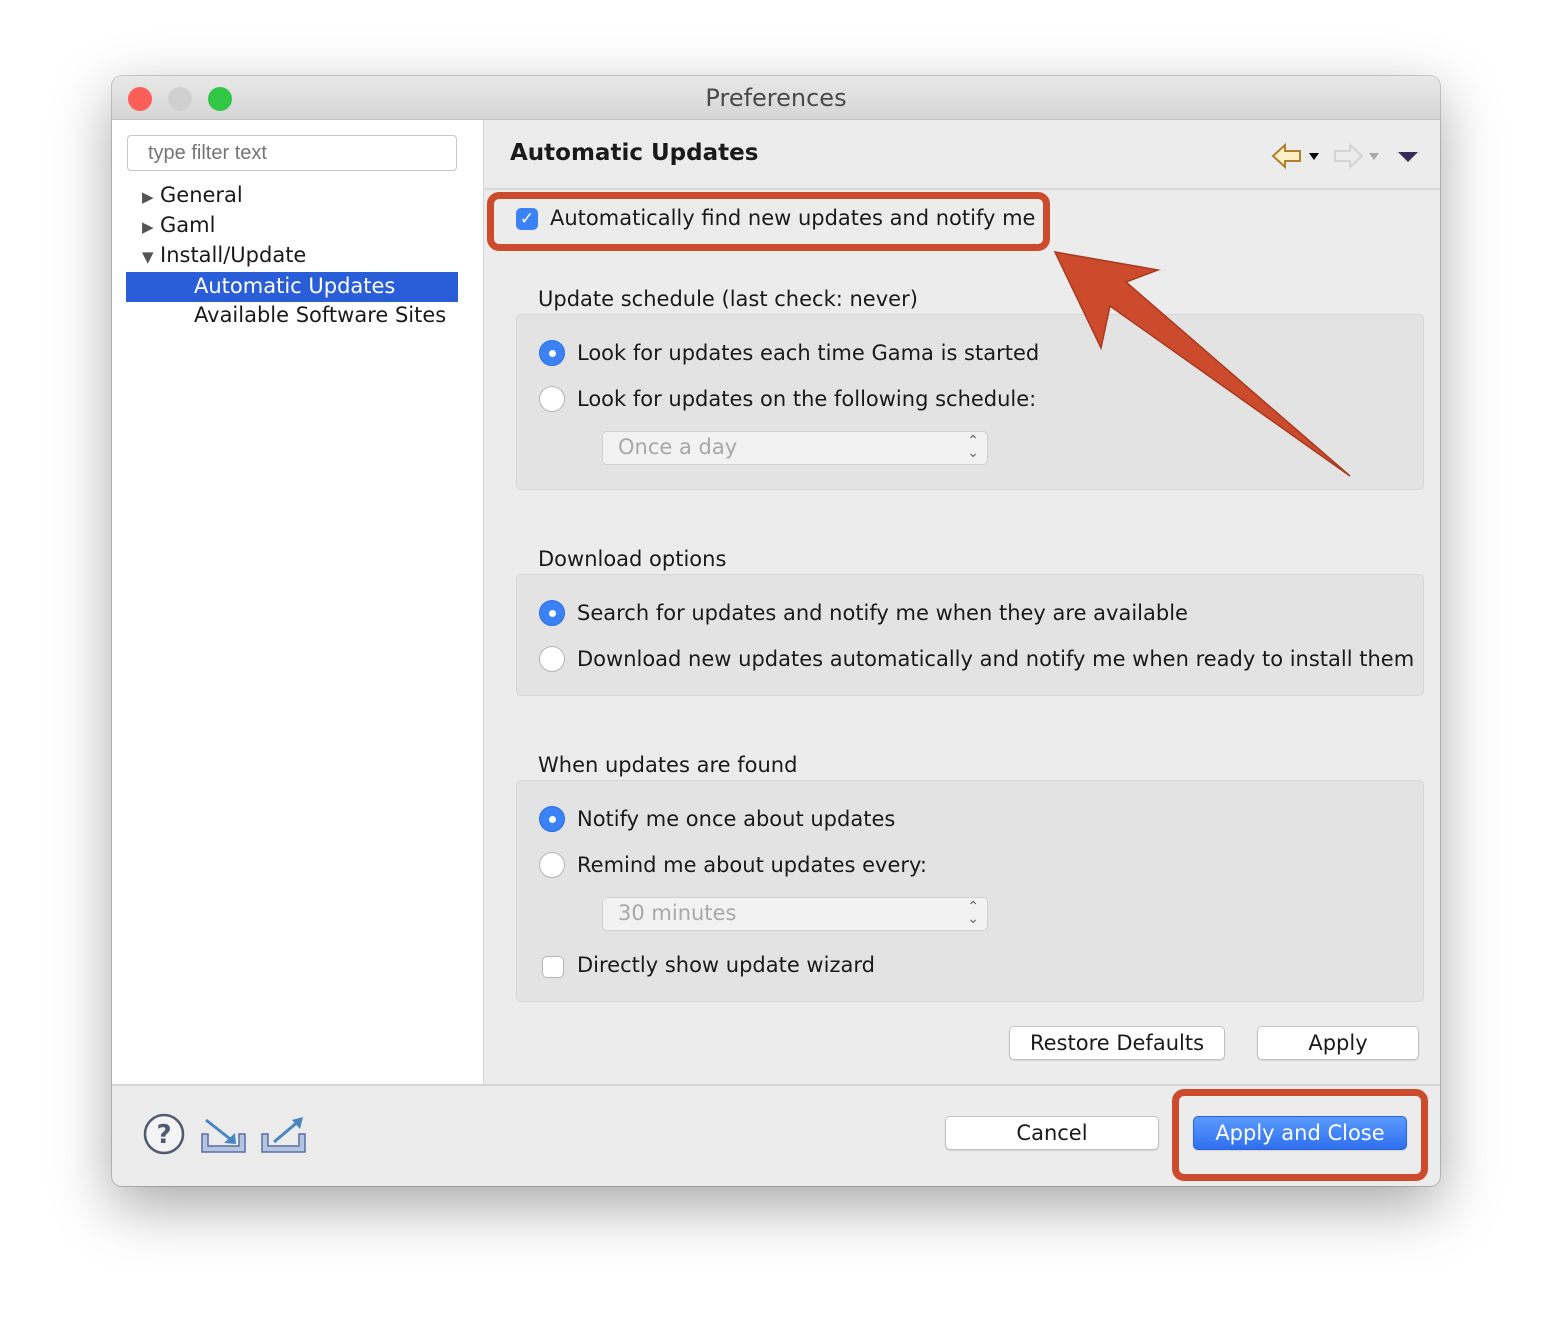 The image size is (1552, 1334). I want to click on tree-item-general: ▶ General, so click(192, 196).